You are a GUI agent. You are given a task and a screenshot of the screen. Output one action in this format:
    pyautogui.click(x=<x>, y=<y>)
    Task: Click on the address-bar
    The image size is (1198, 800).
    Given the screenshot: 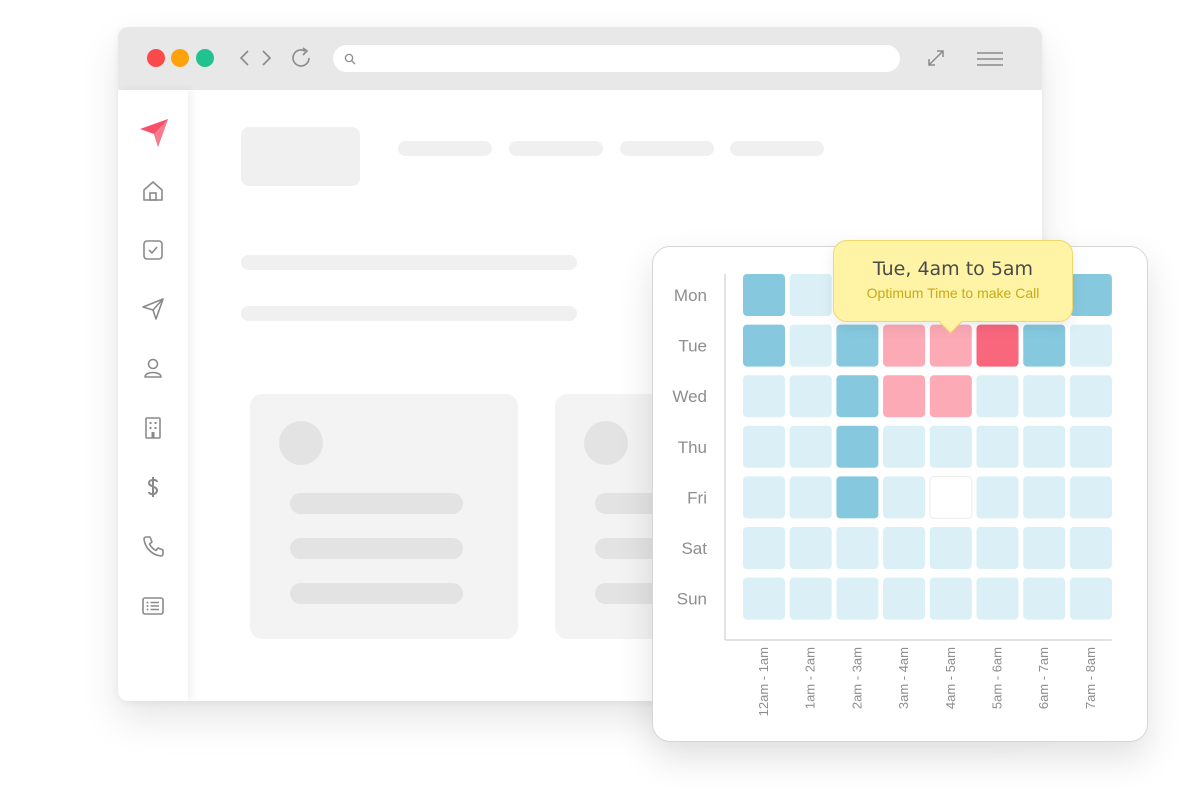 What is the action you would take?
    pyautogui.click(x=616, y=58)
    